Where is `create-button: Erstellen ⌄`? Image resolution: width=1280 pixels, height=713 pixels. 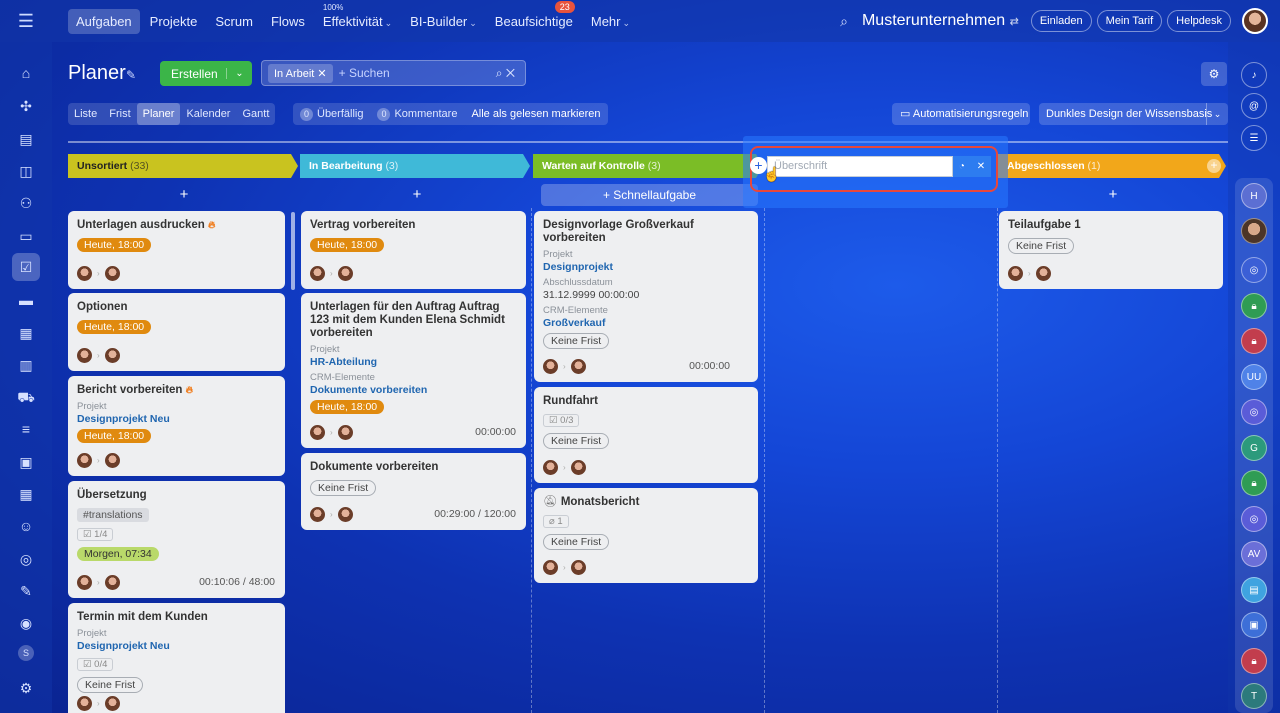 create-button: Erstellen ⌄ is located at coordinates (206, 73).